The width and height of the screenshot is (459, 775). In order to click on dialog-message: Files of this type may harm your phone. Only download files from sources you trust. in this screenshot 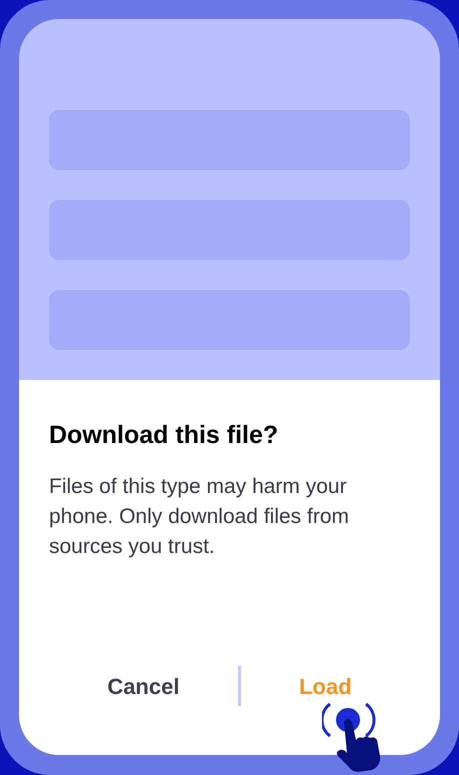, I will do `click(199, 517)`.